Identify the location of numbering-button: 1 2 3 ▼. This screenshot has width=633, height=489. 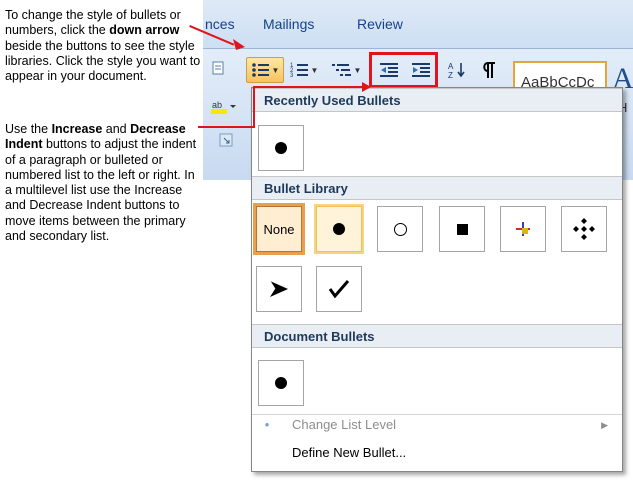
(304, 70).